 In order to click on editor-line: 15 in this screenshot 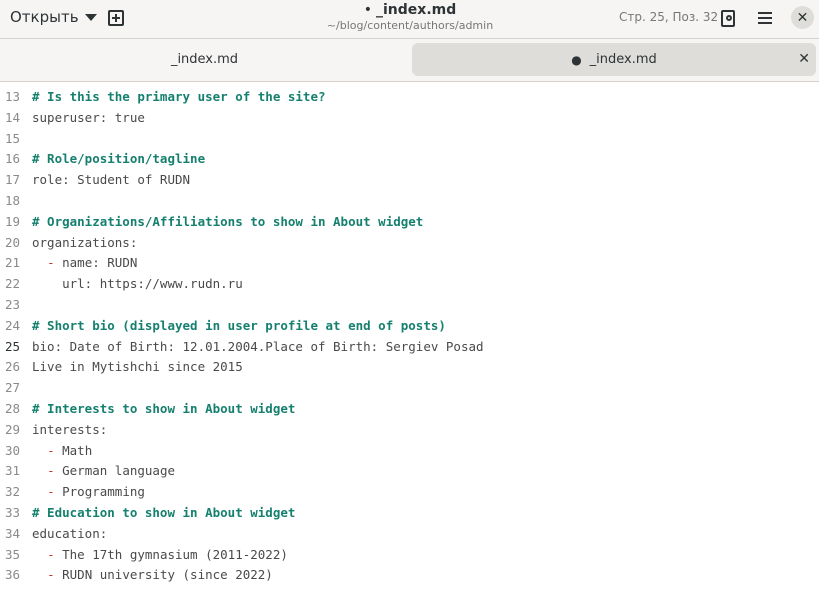, I will do `click(409, 139)`.